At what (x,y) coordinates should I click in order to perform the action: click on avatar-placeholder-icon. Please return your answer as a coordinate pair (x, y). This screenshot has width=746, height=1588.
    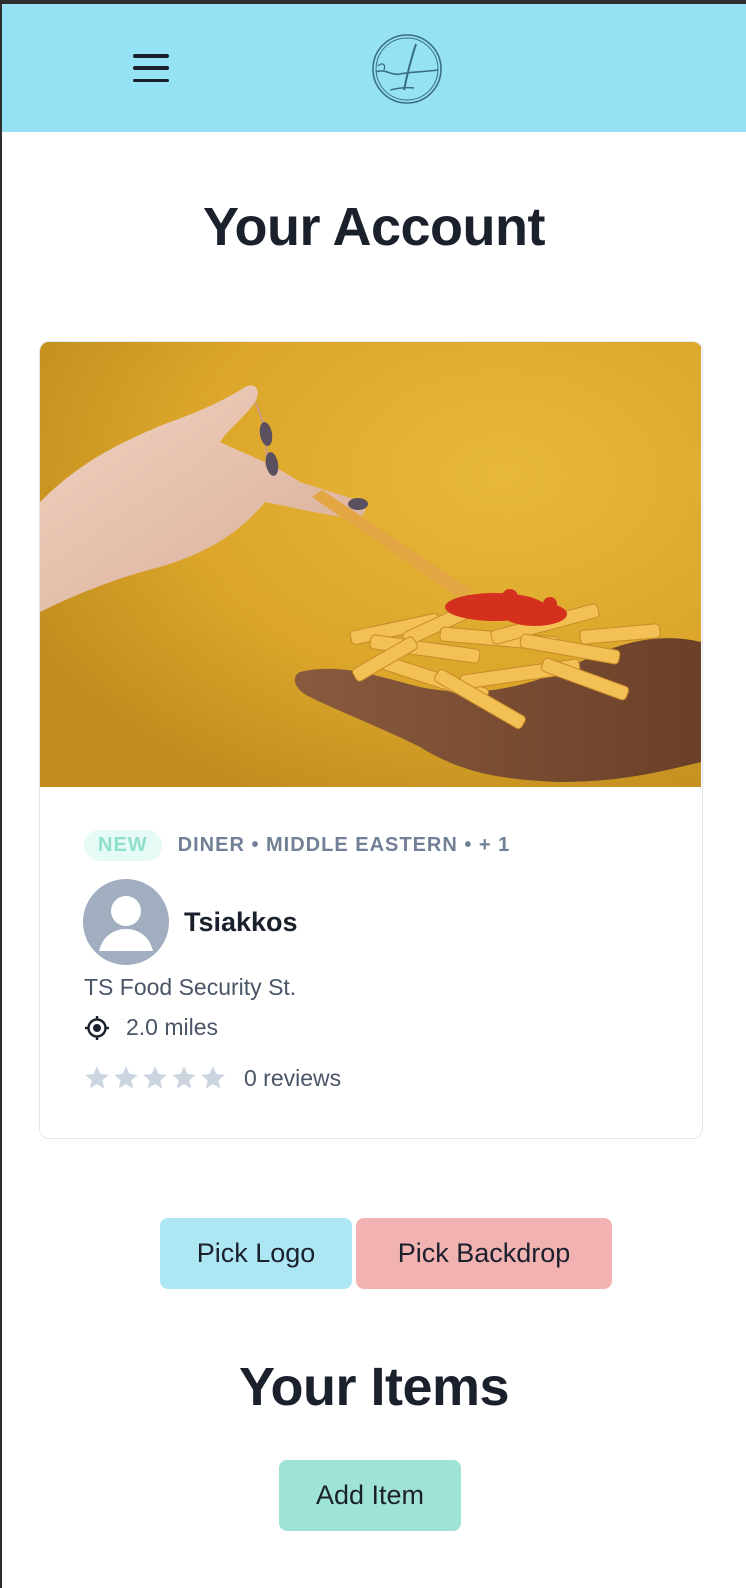
    Looking at the image, I should click on (126, 922).